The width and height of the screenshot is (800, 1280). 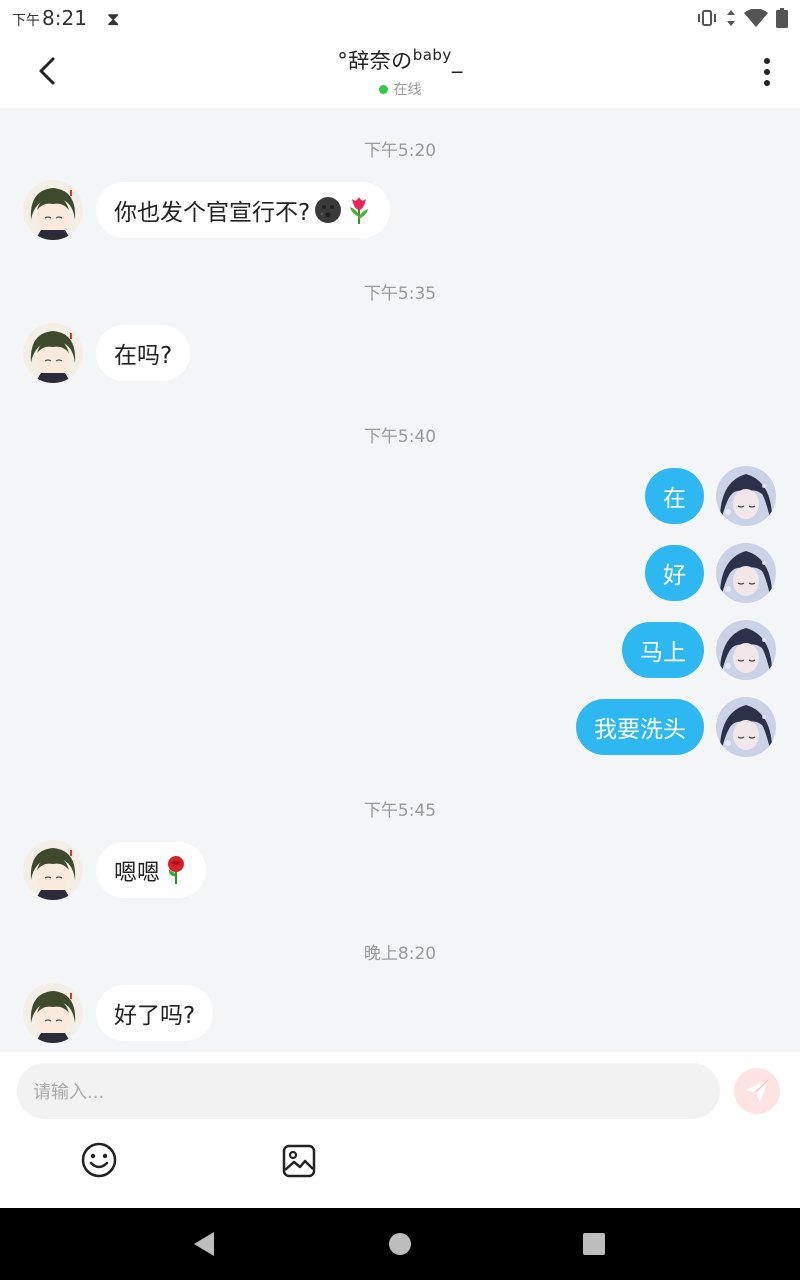 I want to click on more-options-button, so click(x=767, y=72).